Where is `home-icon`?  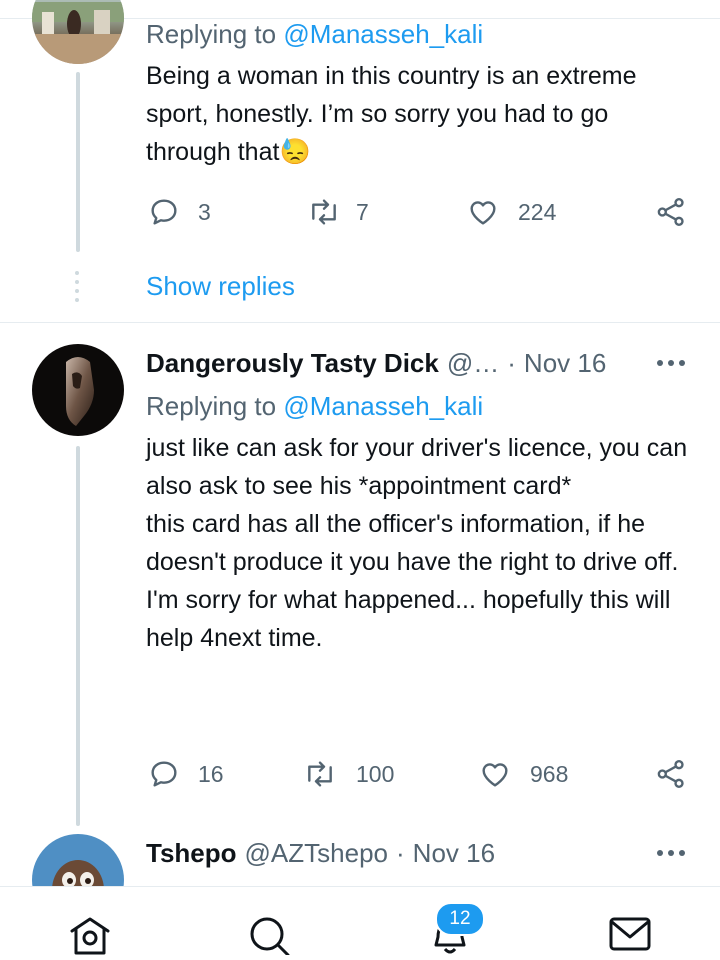
home-icon is located at coordinates (90, 936).